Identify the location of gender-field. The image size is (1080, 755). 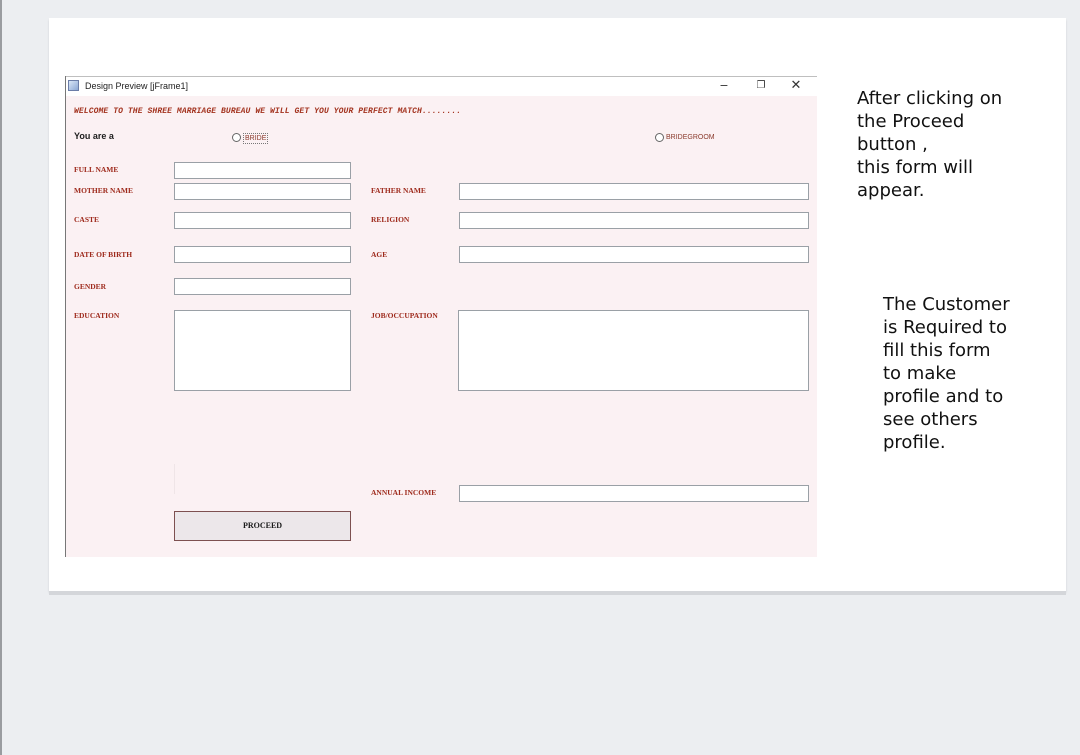
(262, 286).